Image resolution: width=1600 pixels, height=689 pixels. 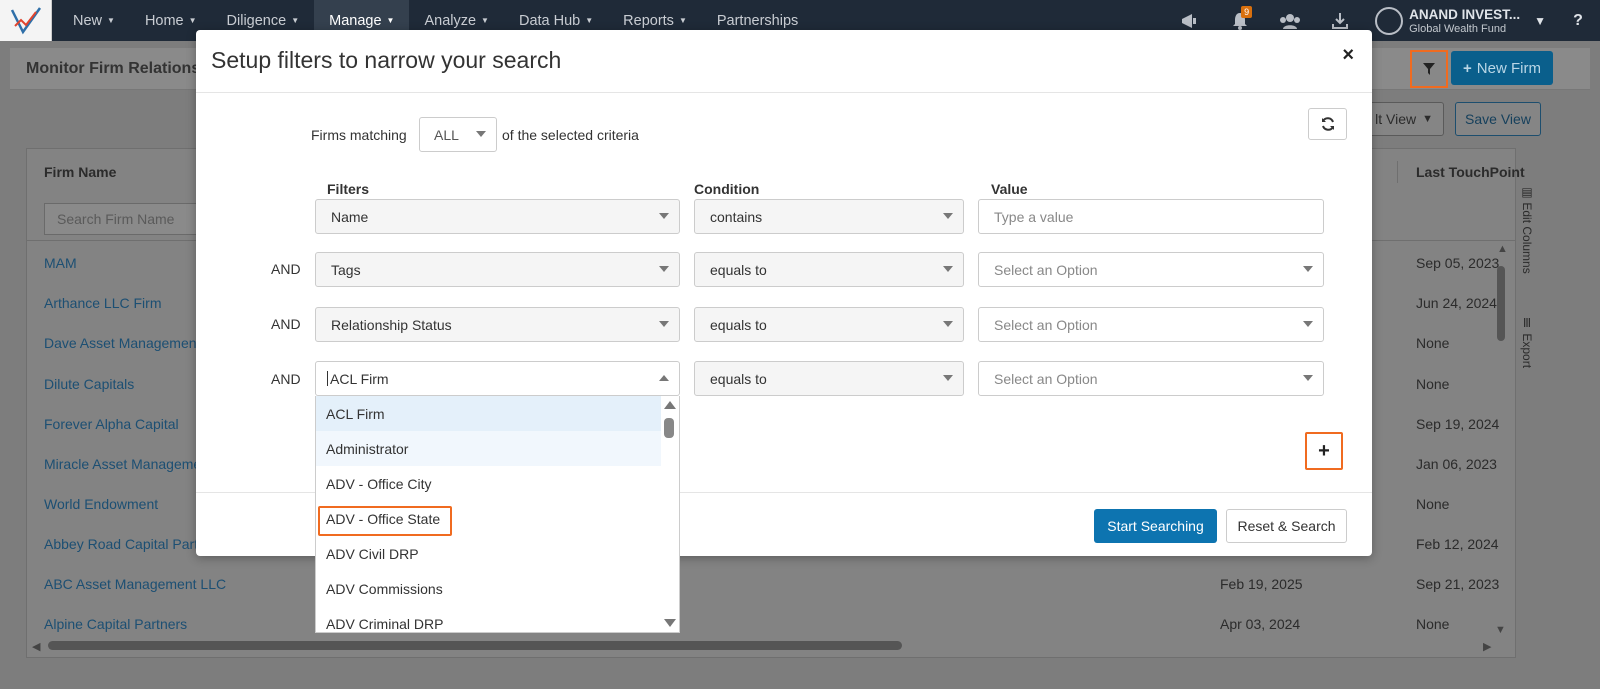 What do you see at coordinates (497, 324) in the screenshot?
I see `filter-select: Relationship Status` at bounding box center [497, 324].